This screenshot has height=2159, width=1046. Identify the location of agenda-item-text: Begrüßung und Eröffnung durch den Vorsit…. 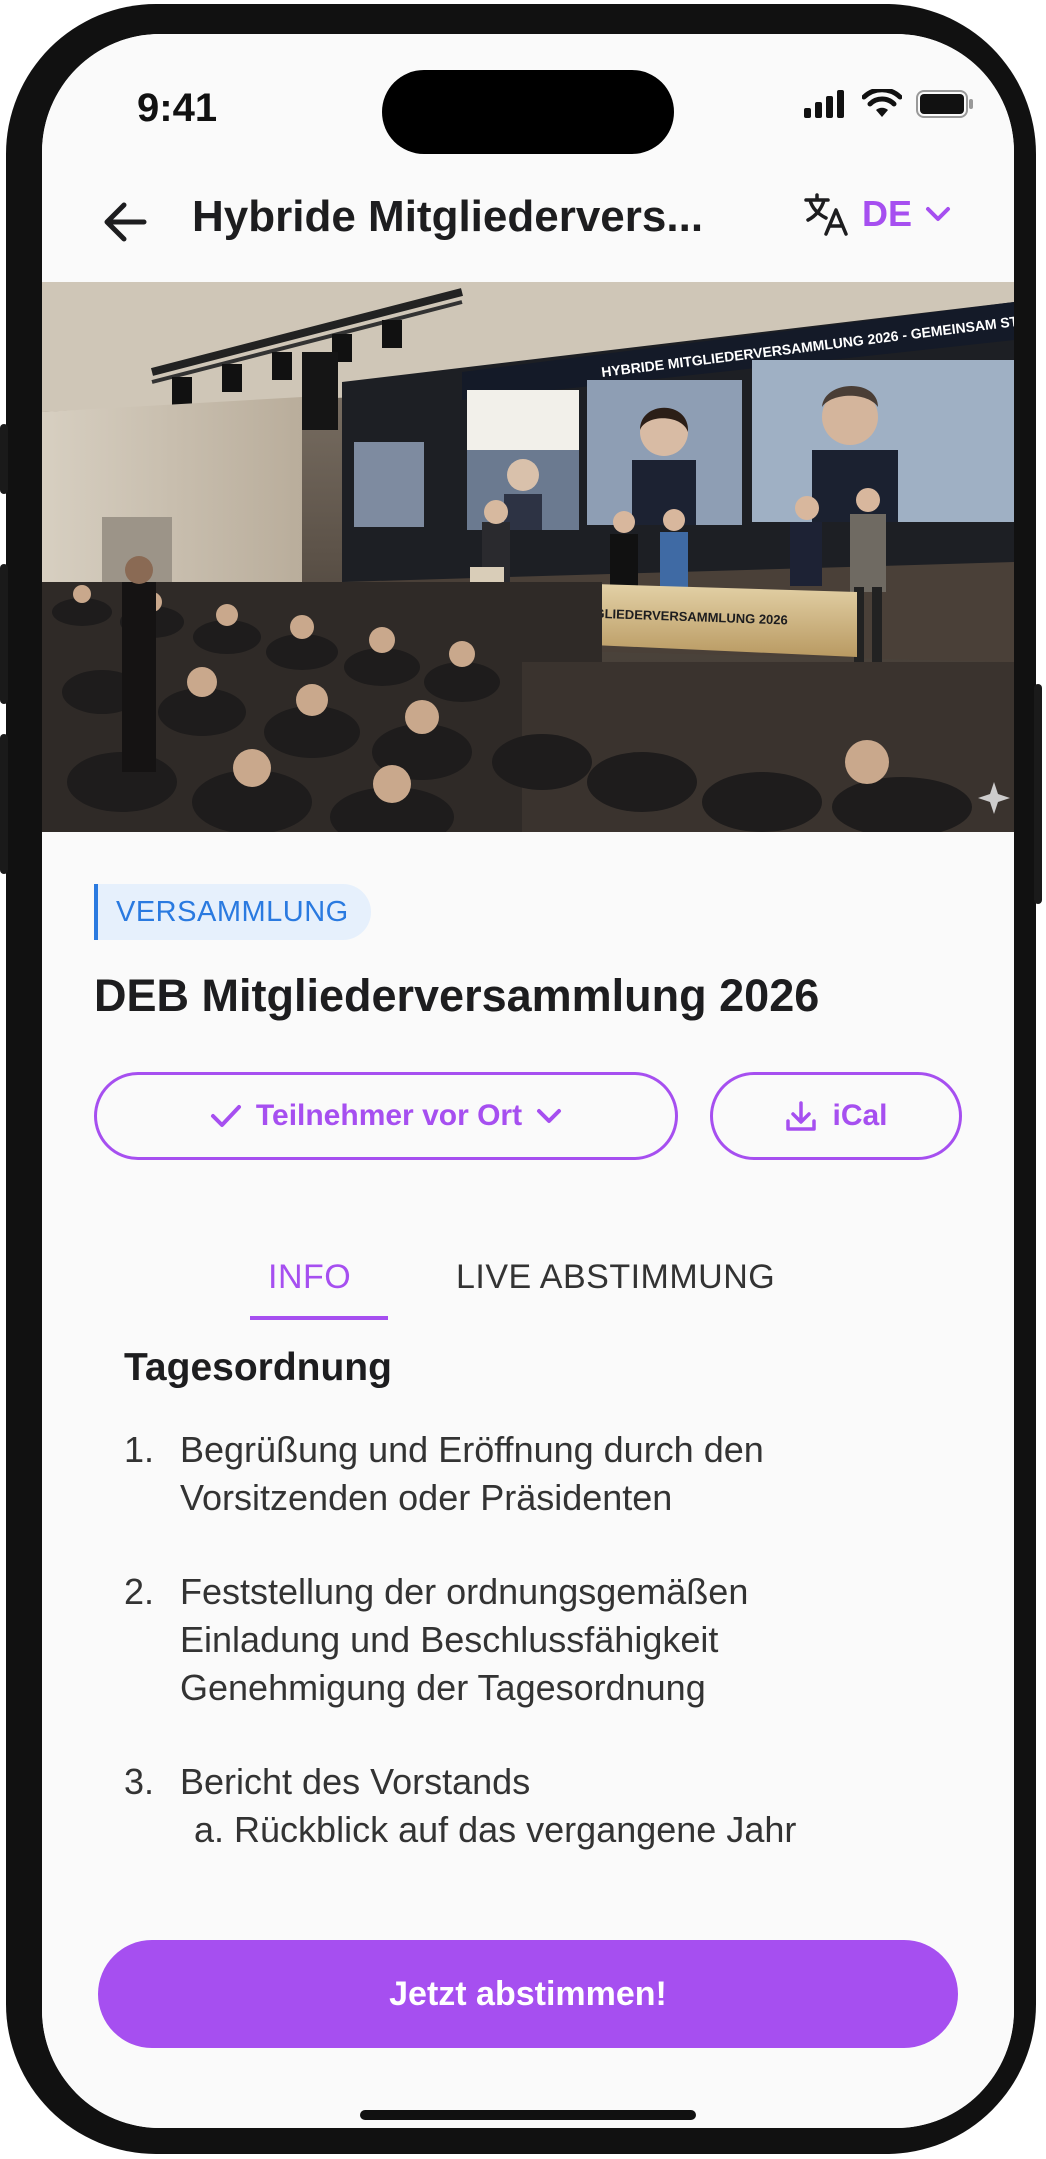
(472, 1473).